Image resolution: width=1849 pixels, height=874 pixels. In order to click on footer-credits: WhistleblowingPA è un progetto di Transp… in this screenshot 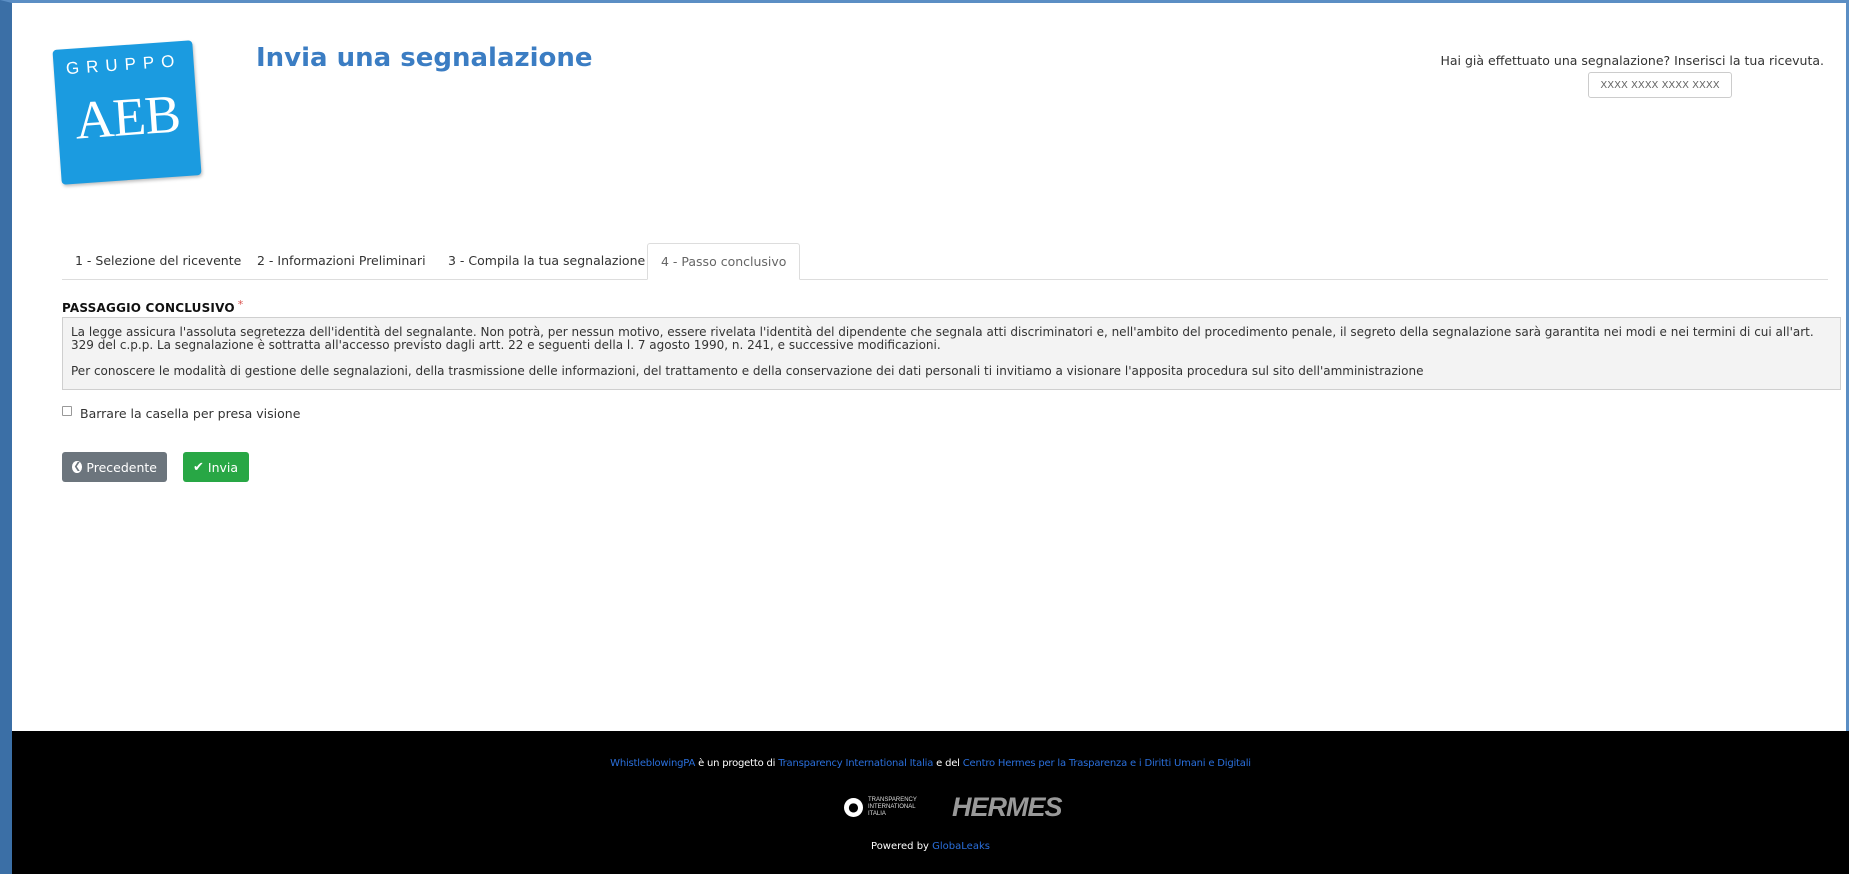, I will do `click(930, 763)`.